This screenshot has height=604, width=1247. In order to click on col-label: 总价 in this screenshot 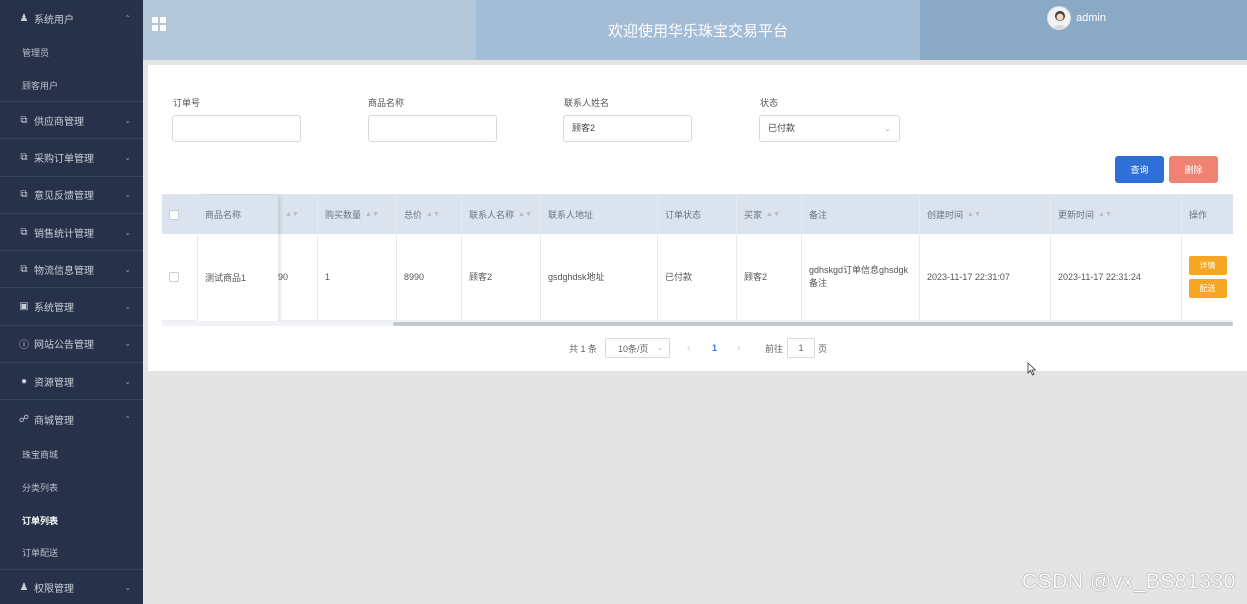, I will do `click(413, 215)`.